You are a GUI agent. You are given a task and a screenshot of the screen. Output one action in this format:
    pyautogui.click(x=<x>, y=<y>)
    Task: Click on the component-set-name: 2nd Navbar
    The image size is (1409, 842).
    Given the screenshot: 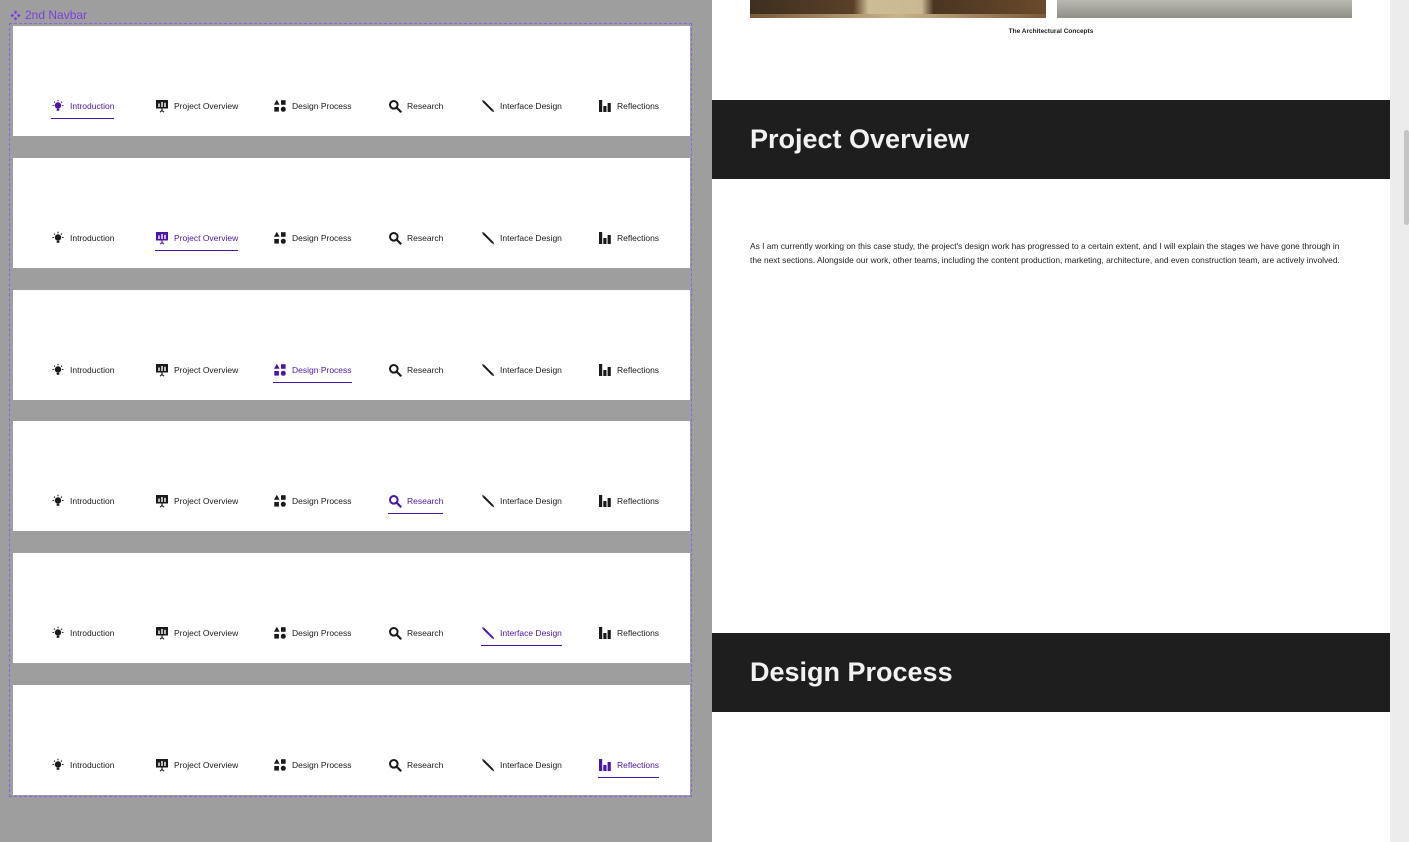 What is the action you would take?
    pyautogui.click(x=56, y=15)
    